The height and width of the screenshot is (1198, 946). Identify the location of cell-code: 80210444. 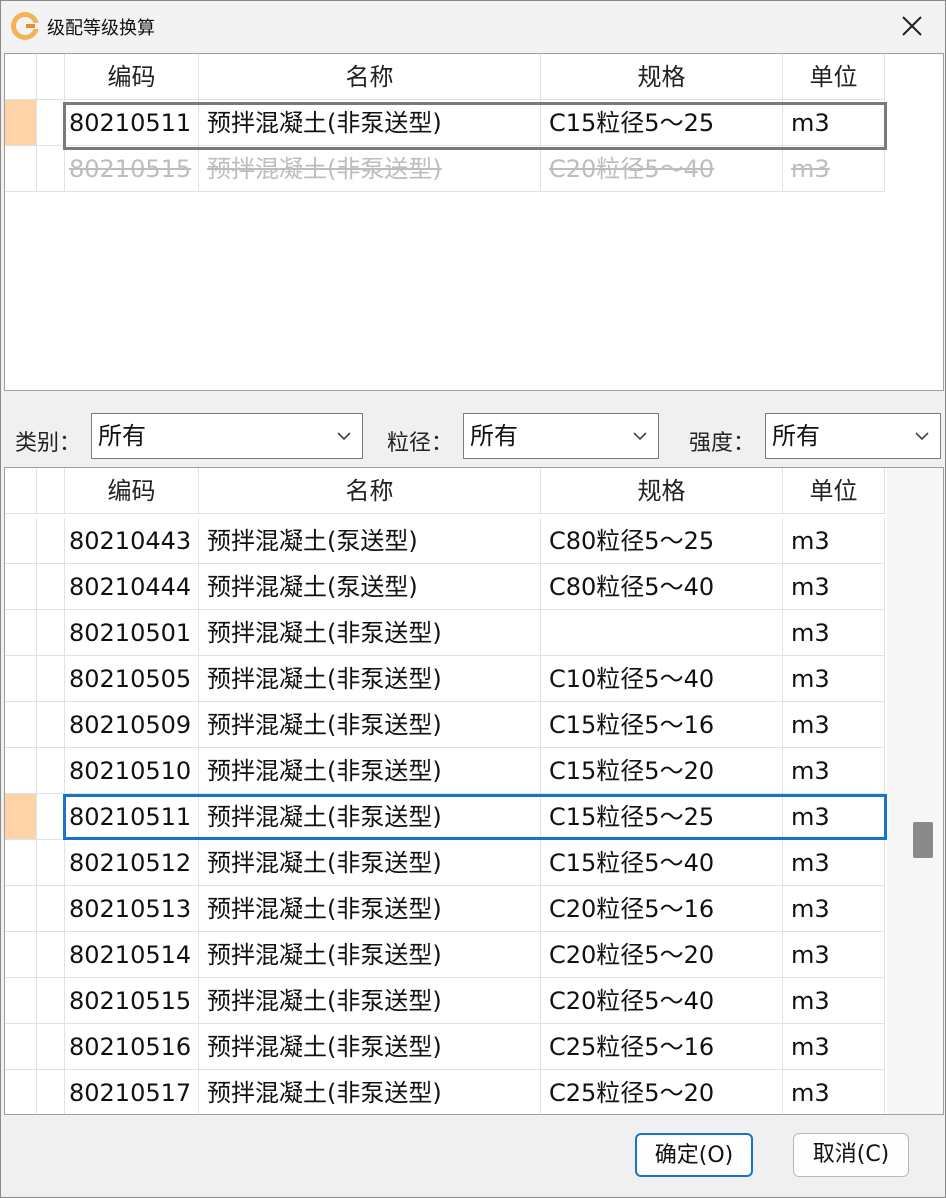
(132, 587).